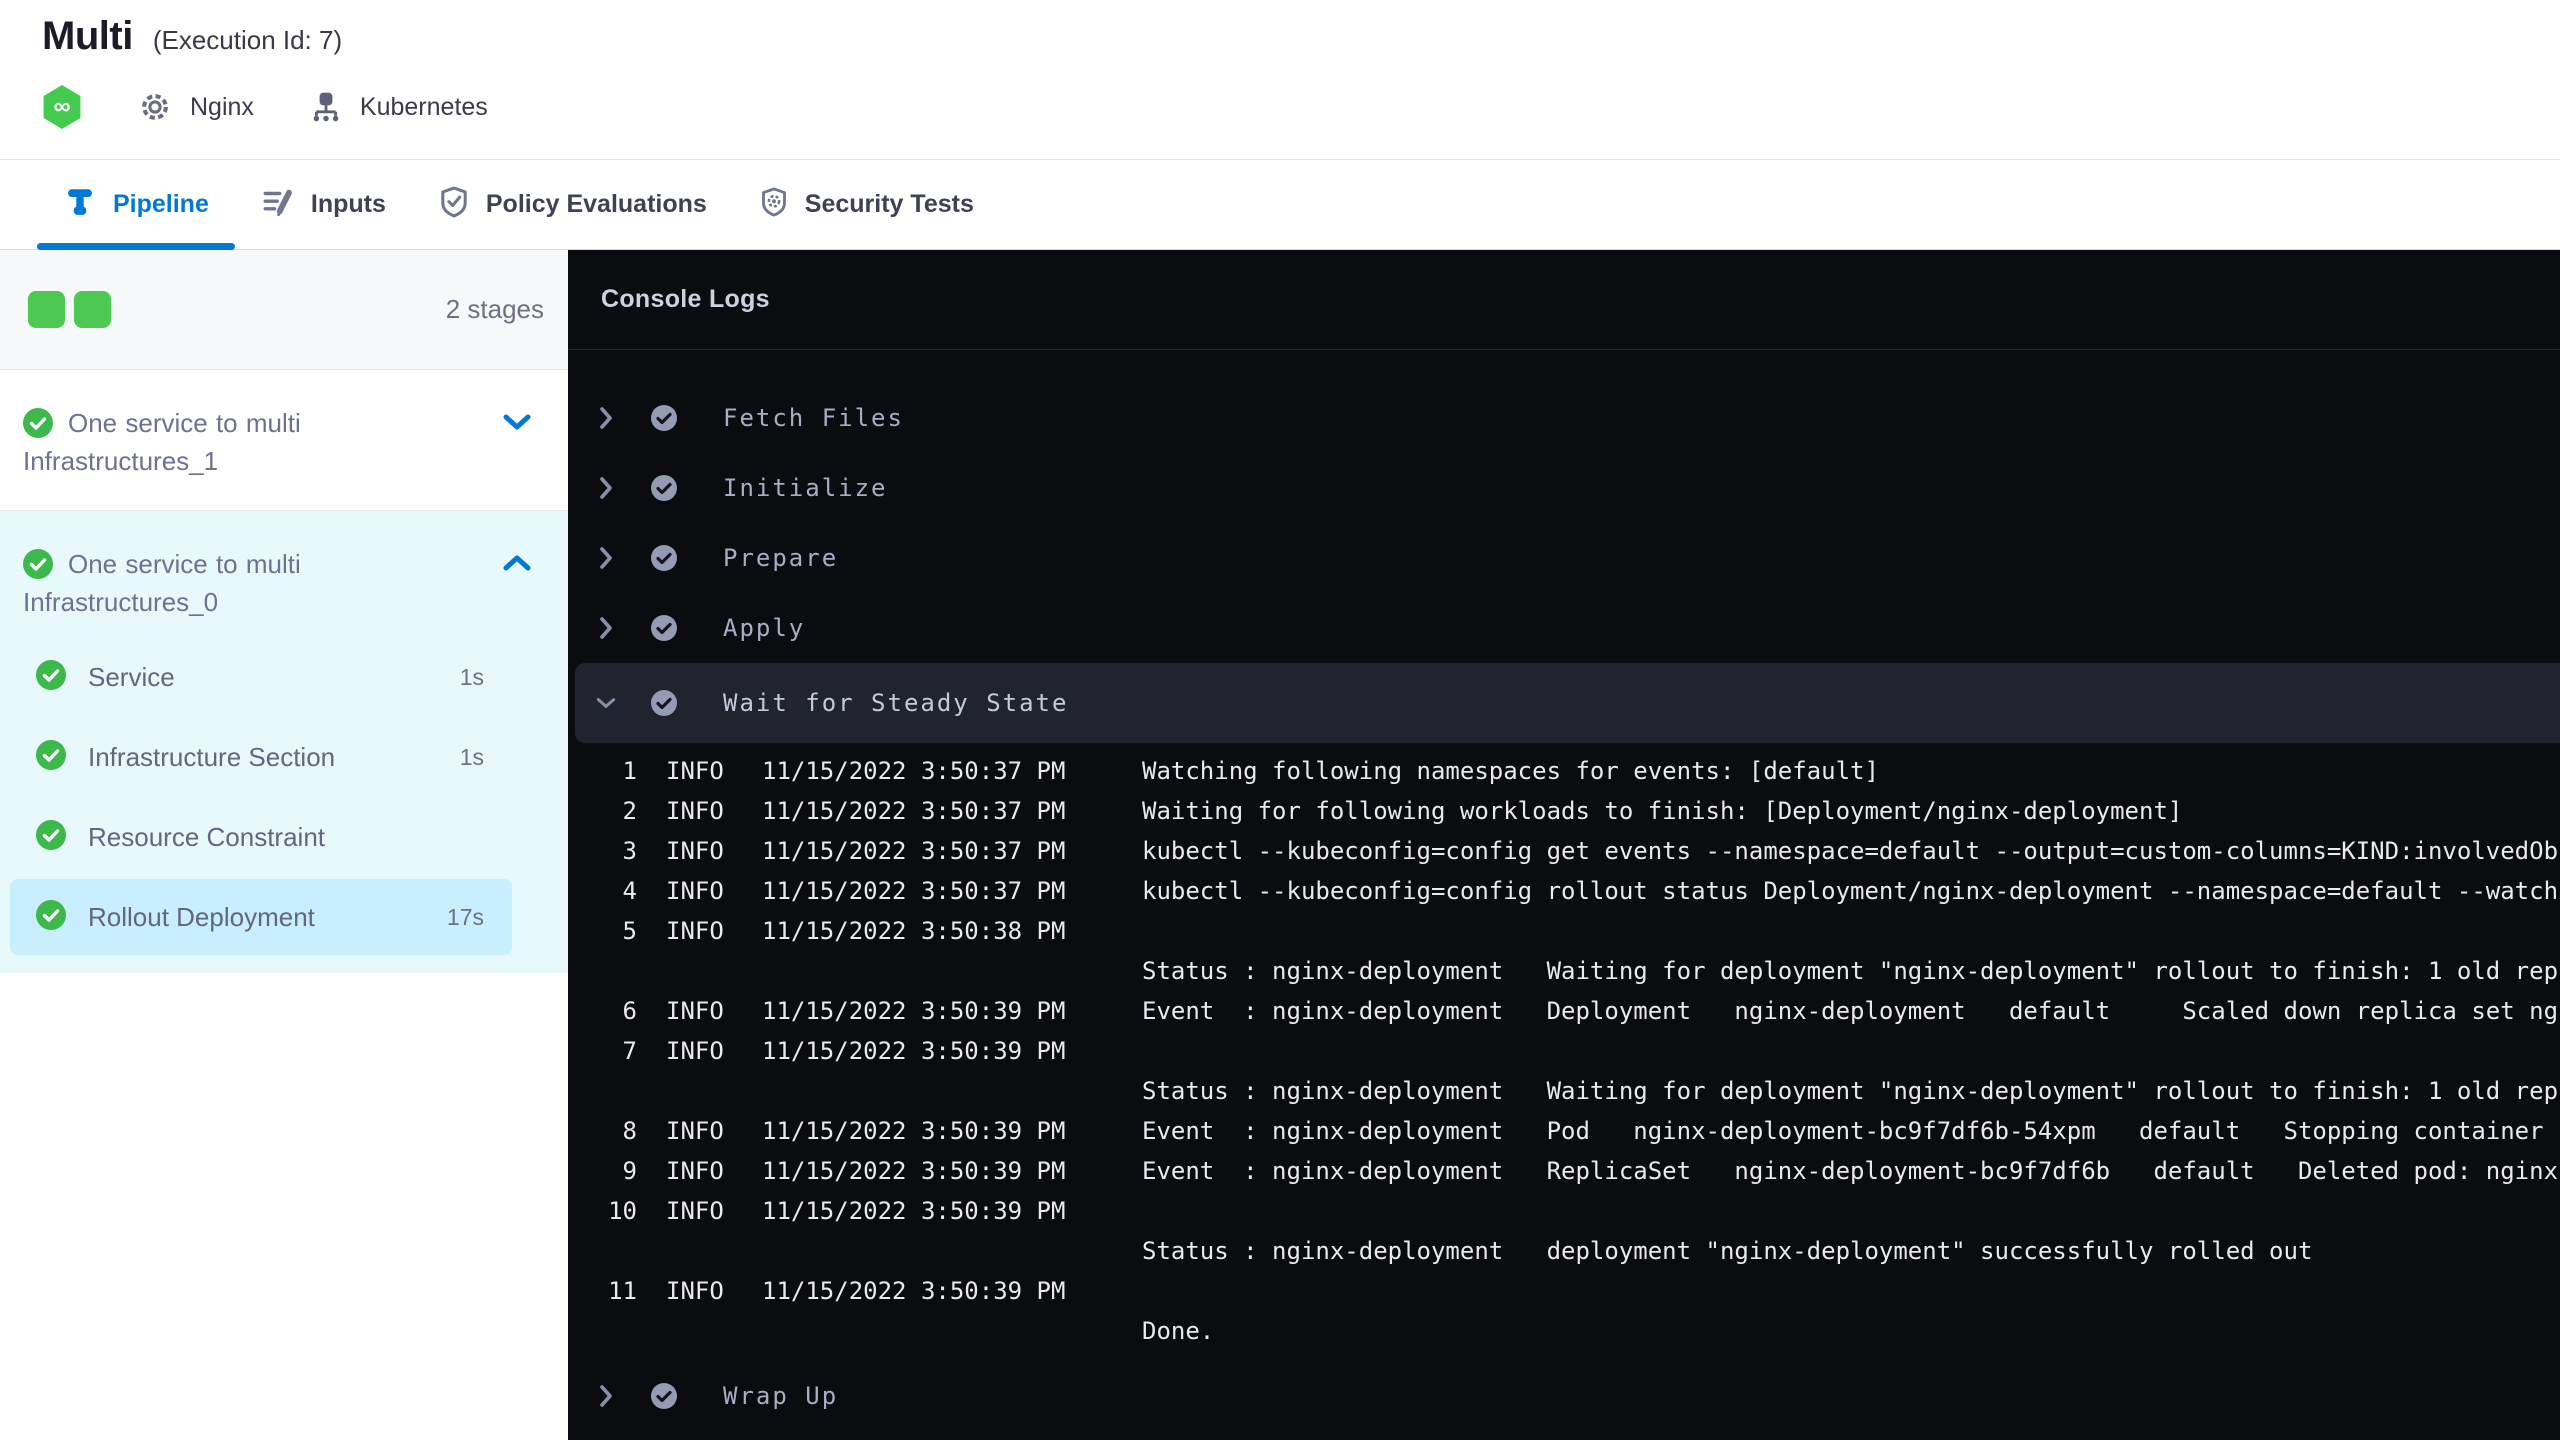 The image size is (2560, 1440). What do you see at coordinates (201, 916) in the screenshot?
I see `step-label: Rollout Deployment` at bounding box center [201, 916].